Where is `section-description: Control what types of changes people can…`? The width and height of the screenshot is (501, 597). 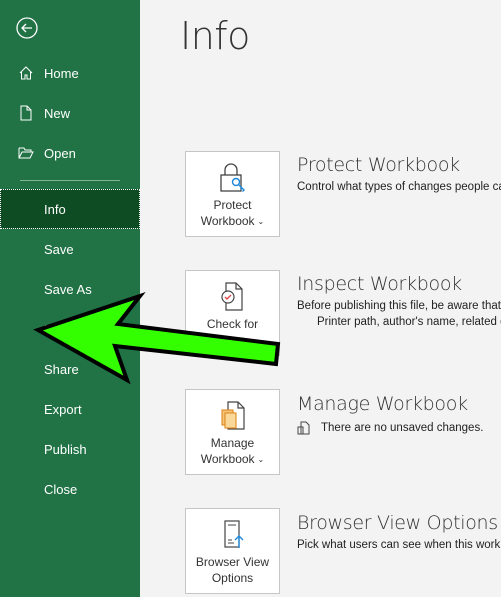
section-description: Control what types of changes people can… is located at coordinates (399, 187).